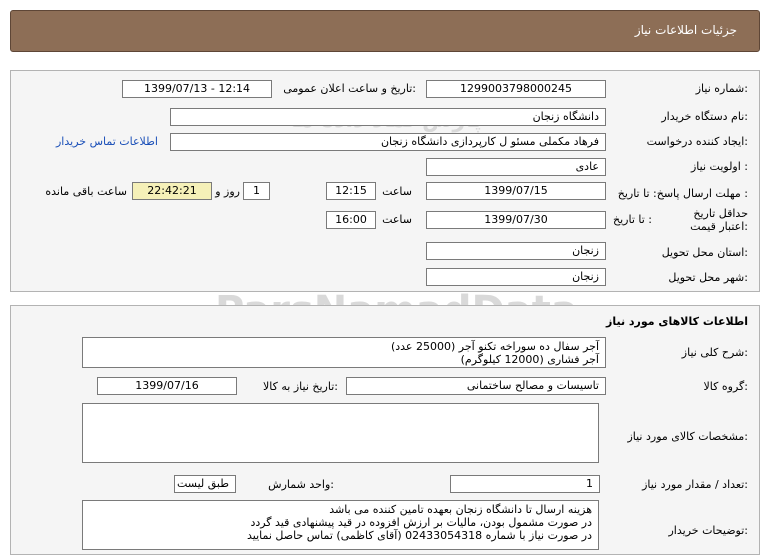 The width and height of the screenshot is (770, 555). What do you see at coordinates (397, 191) in the screenshot?
I see `reply-time-label: ساعت` at bounding box center [397, 191].